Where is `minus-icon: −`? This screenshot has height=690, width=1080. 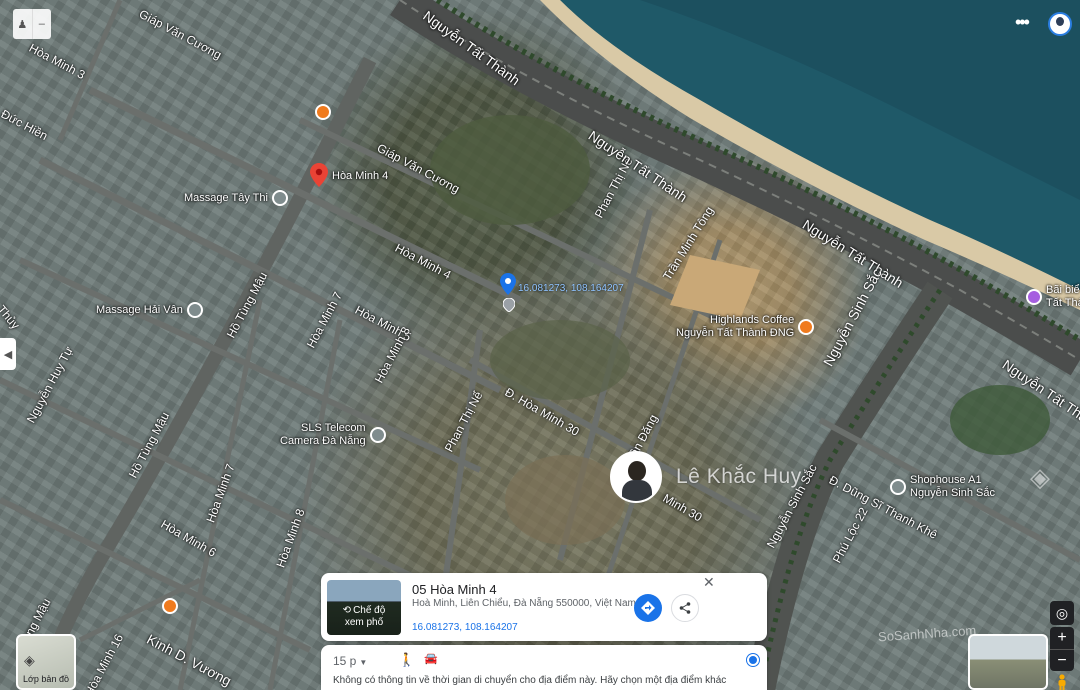
minus-icon: − is located at coordinates (1062, 660).